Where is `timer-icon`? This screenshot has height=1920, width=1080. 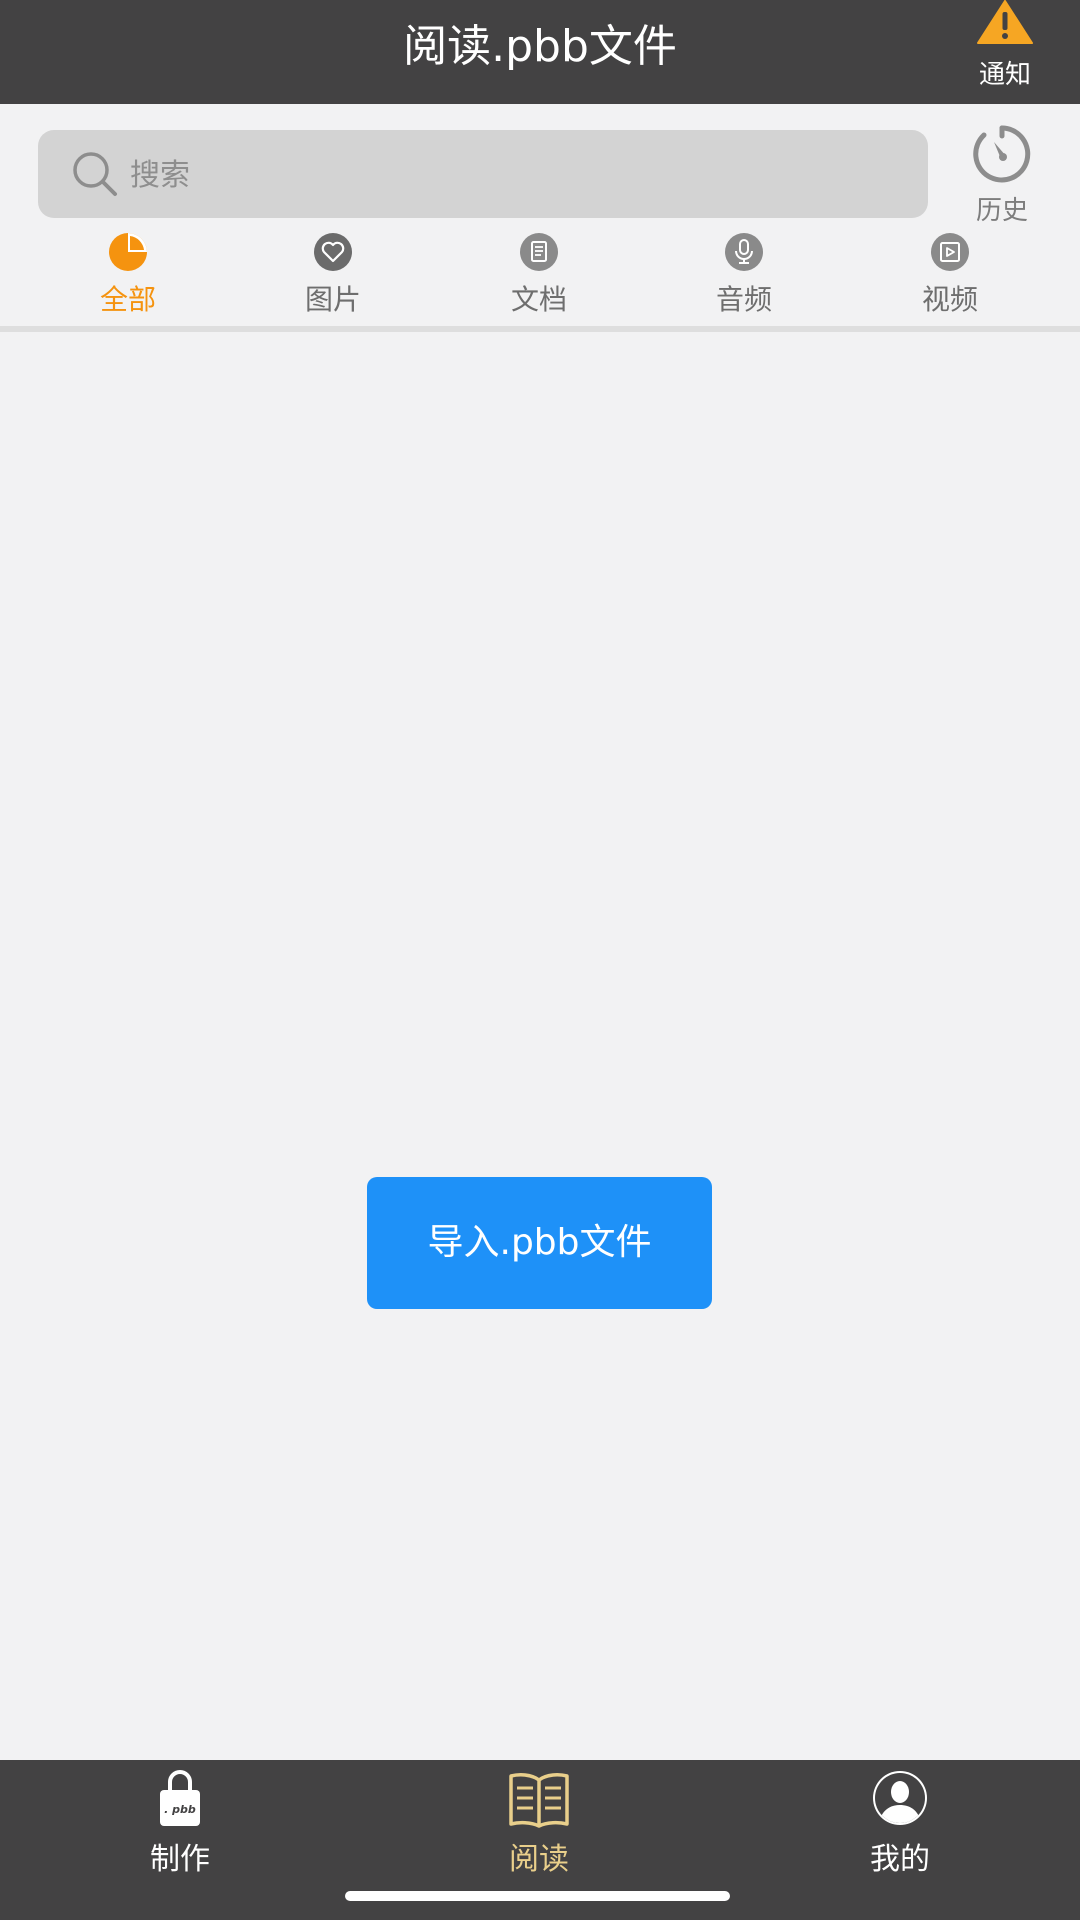 timer-icon is located at coordinates (1002, 154).